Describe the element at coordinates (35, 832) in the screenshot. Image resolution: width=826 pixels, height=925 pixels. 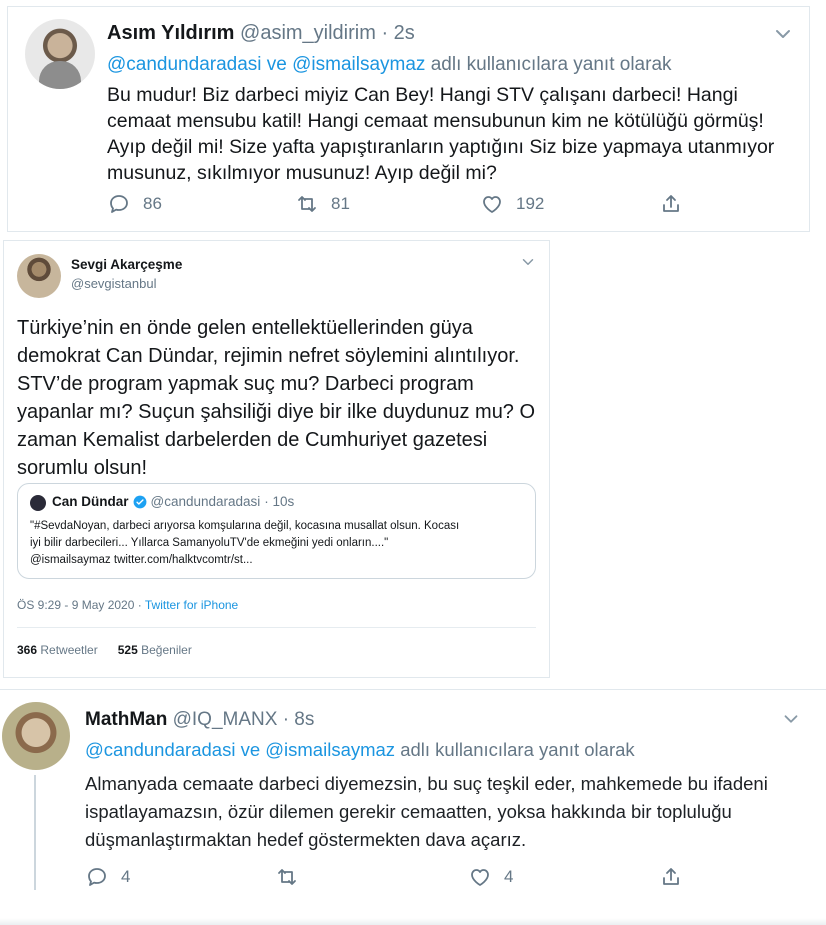
I see `thread-line` at that location.